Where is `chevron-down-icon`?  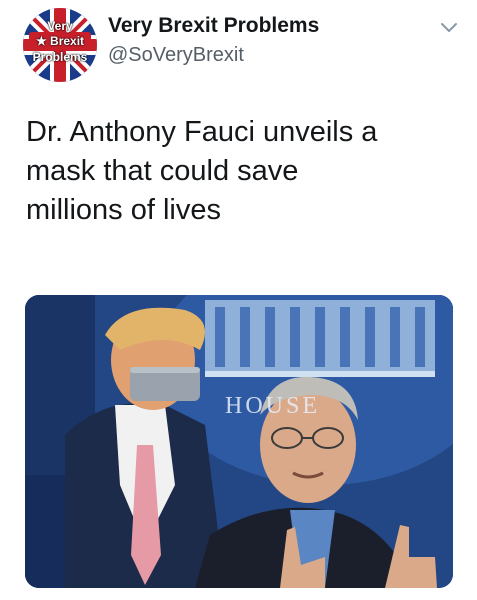
chevron-down-icon is located at coordinates (449, 28).